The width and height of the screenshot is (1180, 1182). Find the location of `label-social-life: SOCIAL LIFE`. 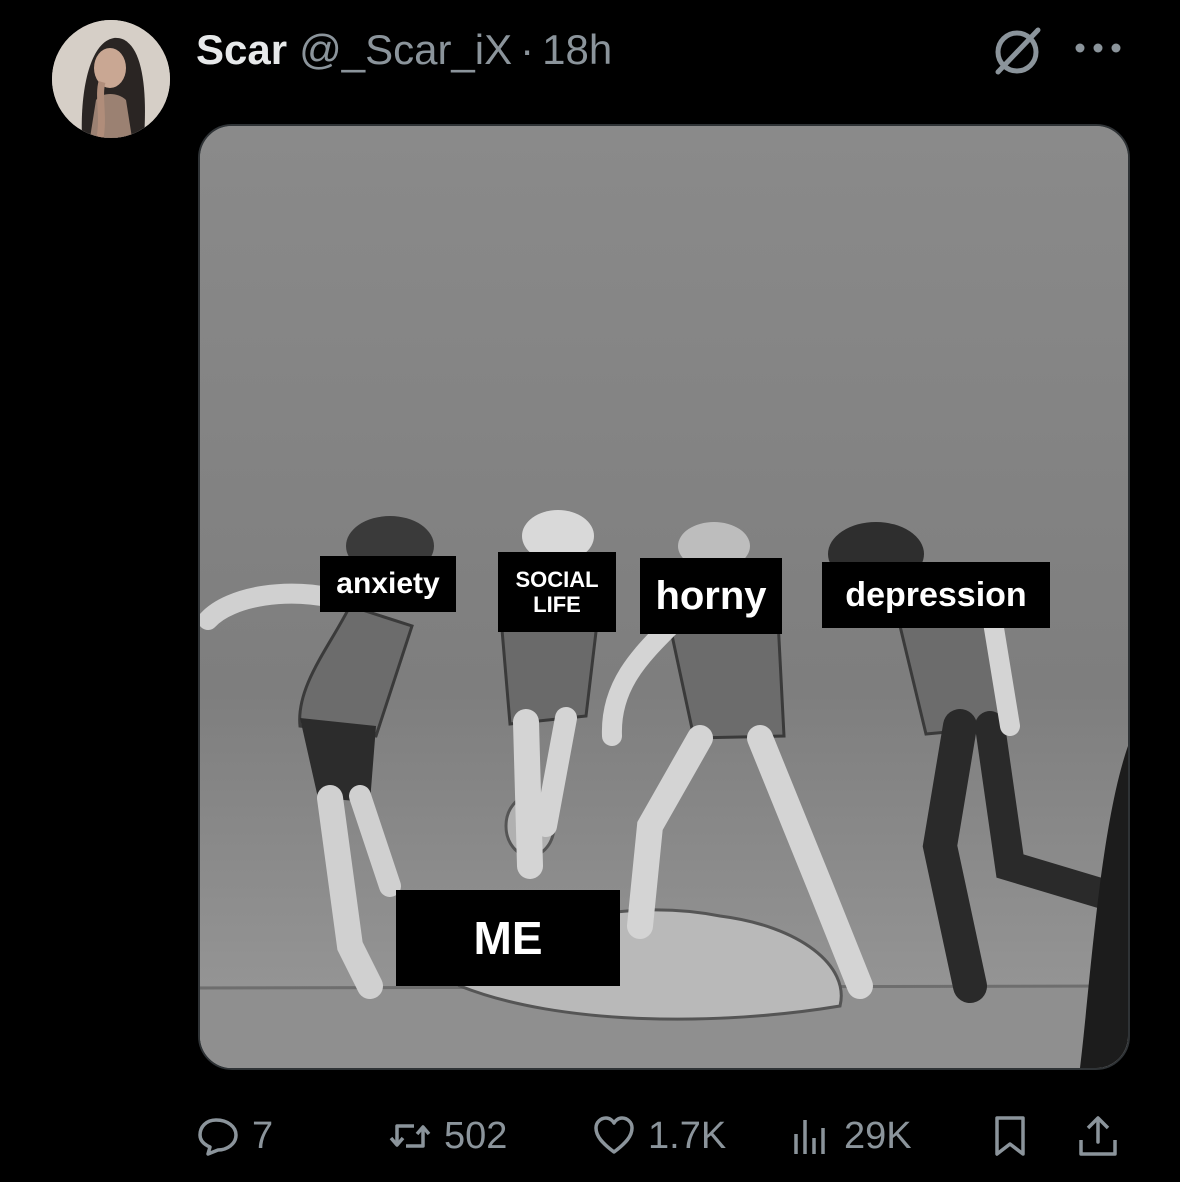

label-social-life: SOCIAL LIFE is located at coordinates (557, 592).